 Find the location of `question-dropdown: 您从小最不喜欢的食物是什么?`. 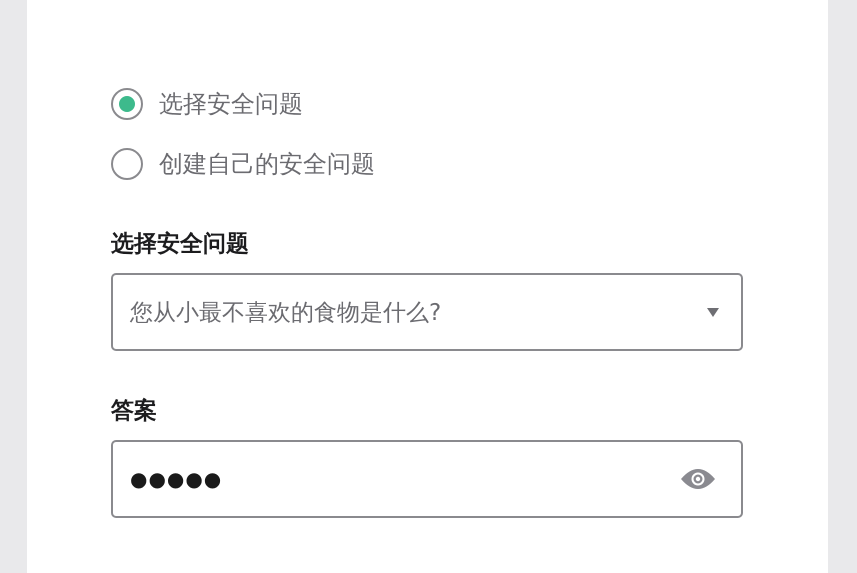

question-dropdown: 您从小最不喜欢的食物是什么? is located at coordinates (427, 312).